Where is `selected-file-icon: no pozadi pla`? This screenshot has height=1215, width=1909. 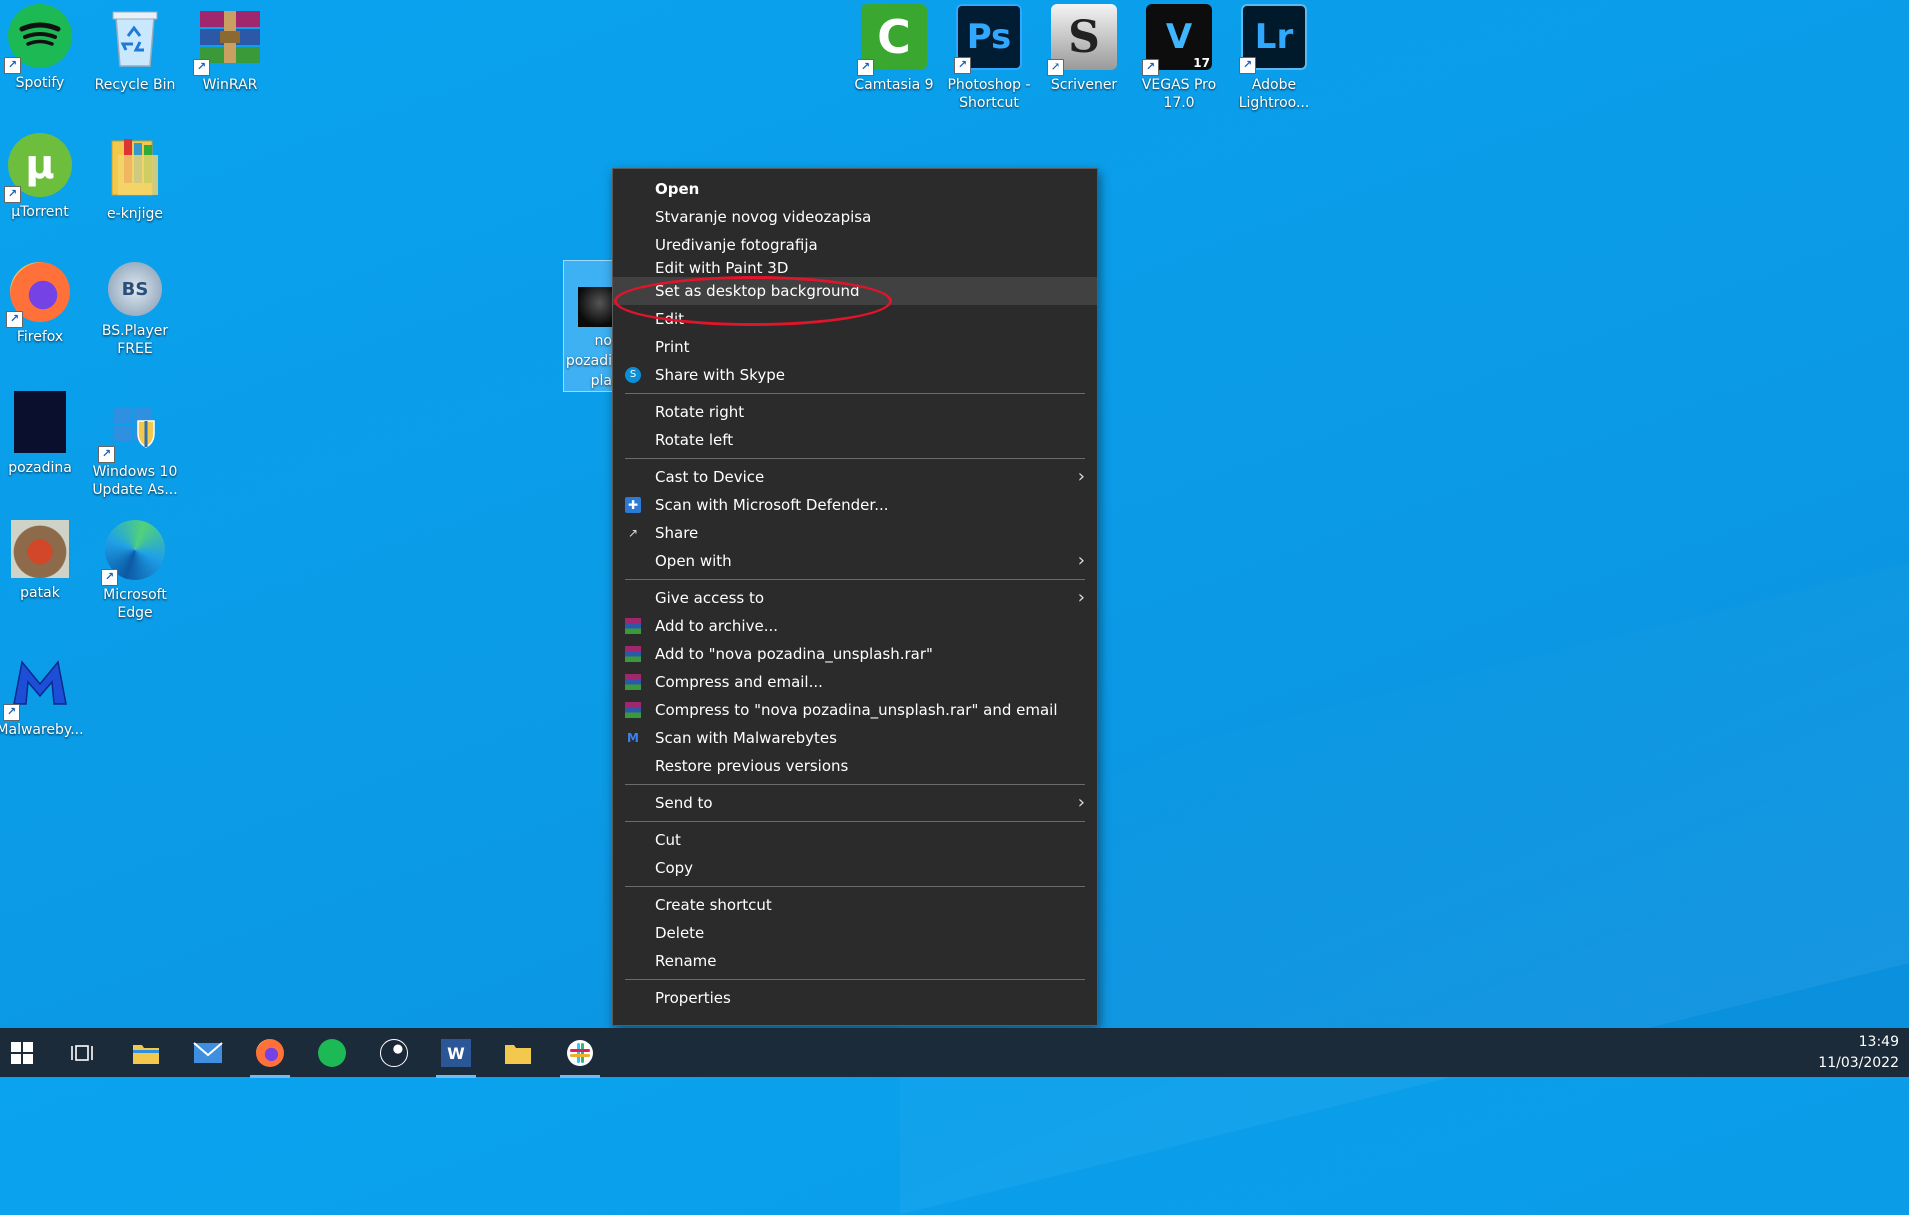
selected-file-icon: no pozadi pla is located at coordinates (588, 326).